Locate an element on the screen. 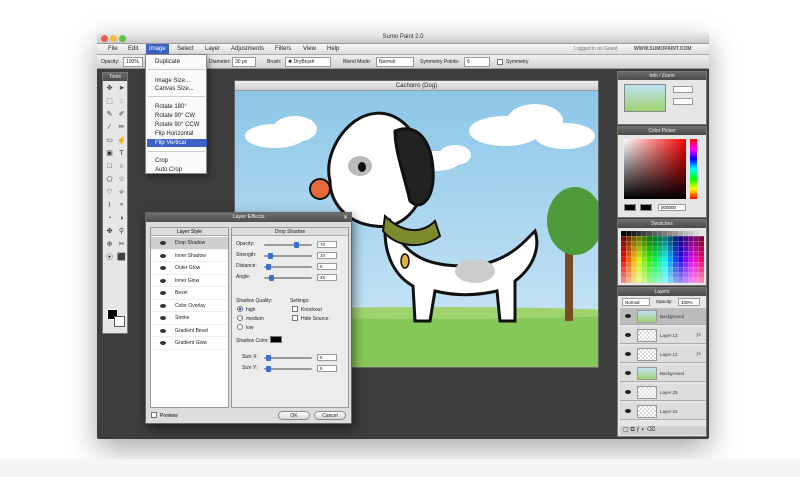 The width and height of the screenshot is (800, 477). select-tool-icon: ➤ is located at coordinates (121, 88).